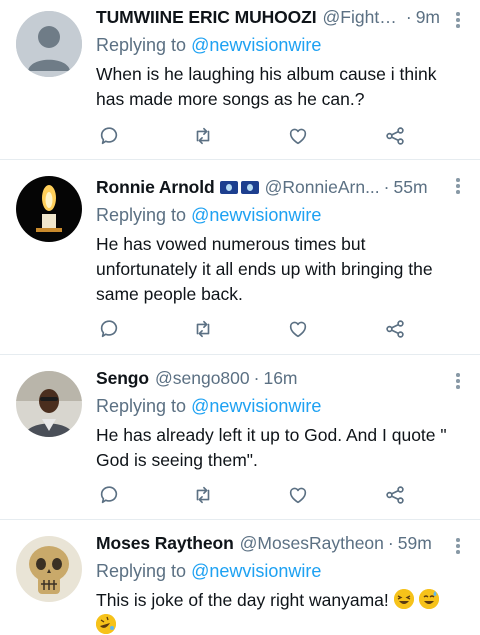  I want to click on user-handle: @MosesRaytheon, so click(312, 543).